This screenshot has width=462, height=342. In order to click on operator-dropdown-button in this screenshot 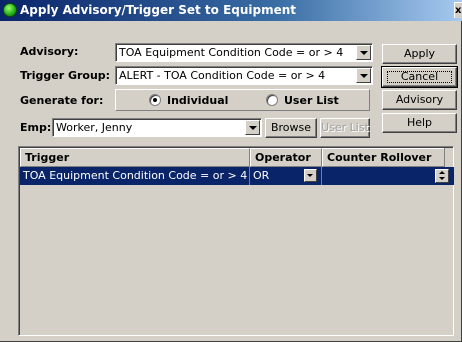, I will do `click(310, 175)`.